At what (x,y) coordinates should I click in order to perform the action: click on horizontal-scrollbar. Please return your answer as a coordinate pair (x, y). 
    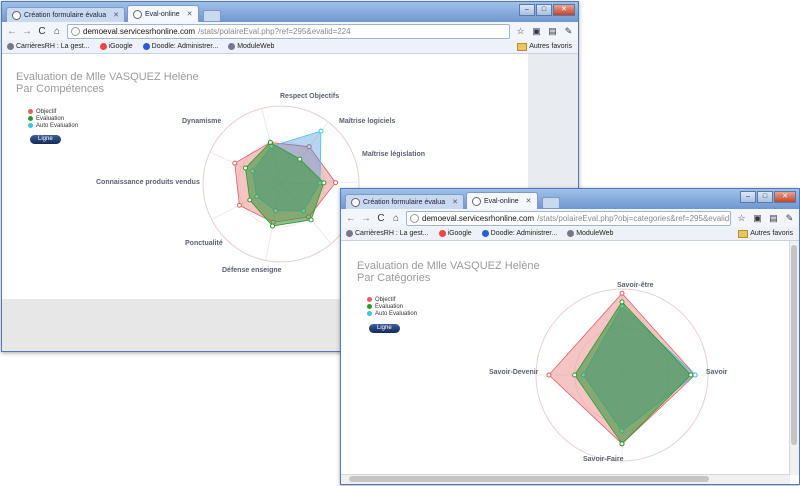
    Looking at the image, I should click on (565, 479).